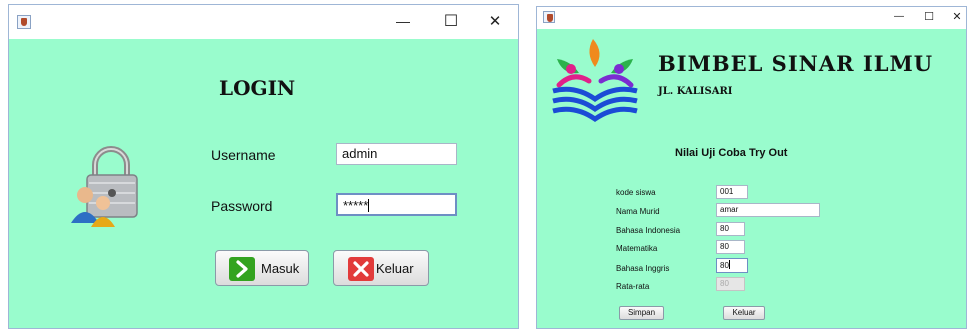 The image size is (967, 329). Describe the element at coordinates (768, 210) in the screenshot. I see `nama-murid-input: amar` at that location.